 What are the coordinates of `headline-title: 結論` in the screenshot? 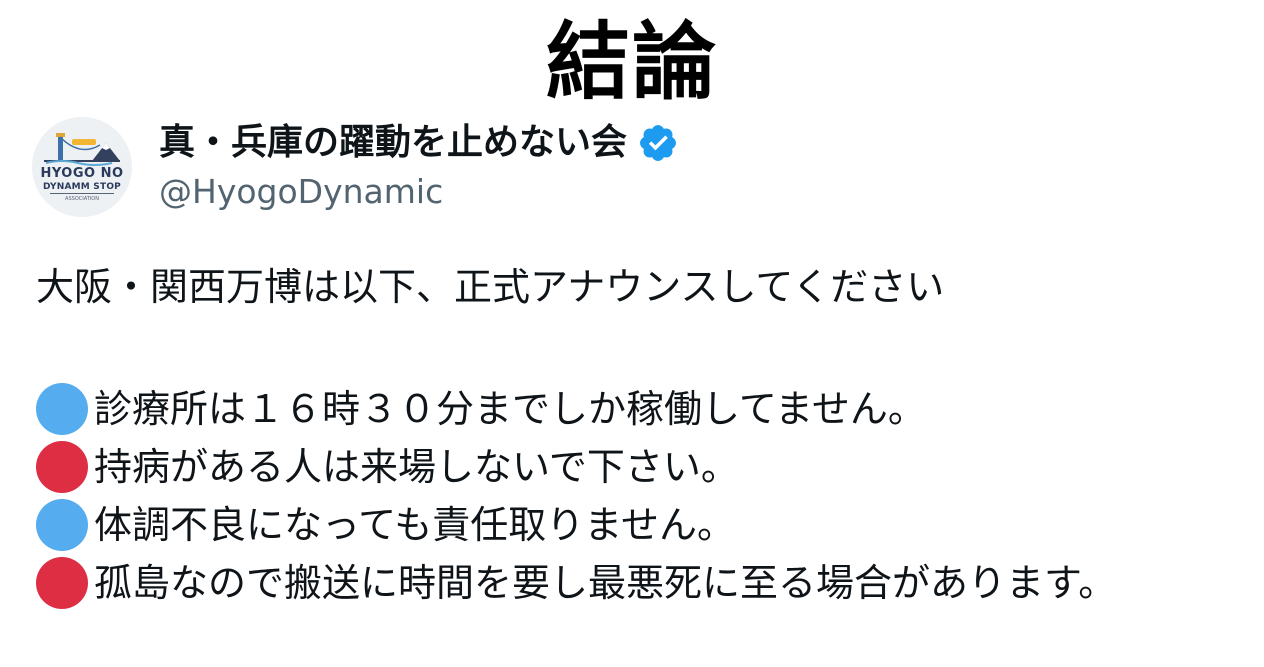 It's located at (631, 62).